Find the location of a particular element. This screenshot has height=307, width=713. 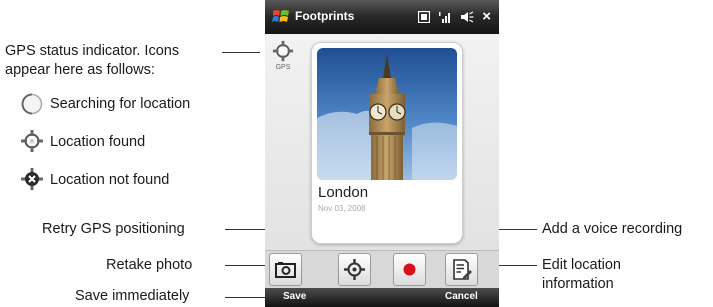

volume-icon is located at coordinates (467, 17).